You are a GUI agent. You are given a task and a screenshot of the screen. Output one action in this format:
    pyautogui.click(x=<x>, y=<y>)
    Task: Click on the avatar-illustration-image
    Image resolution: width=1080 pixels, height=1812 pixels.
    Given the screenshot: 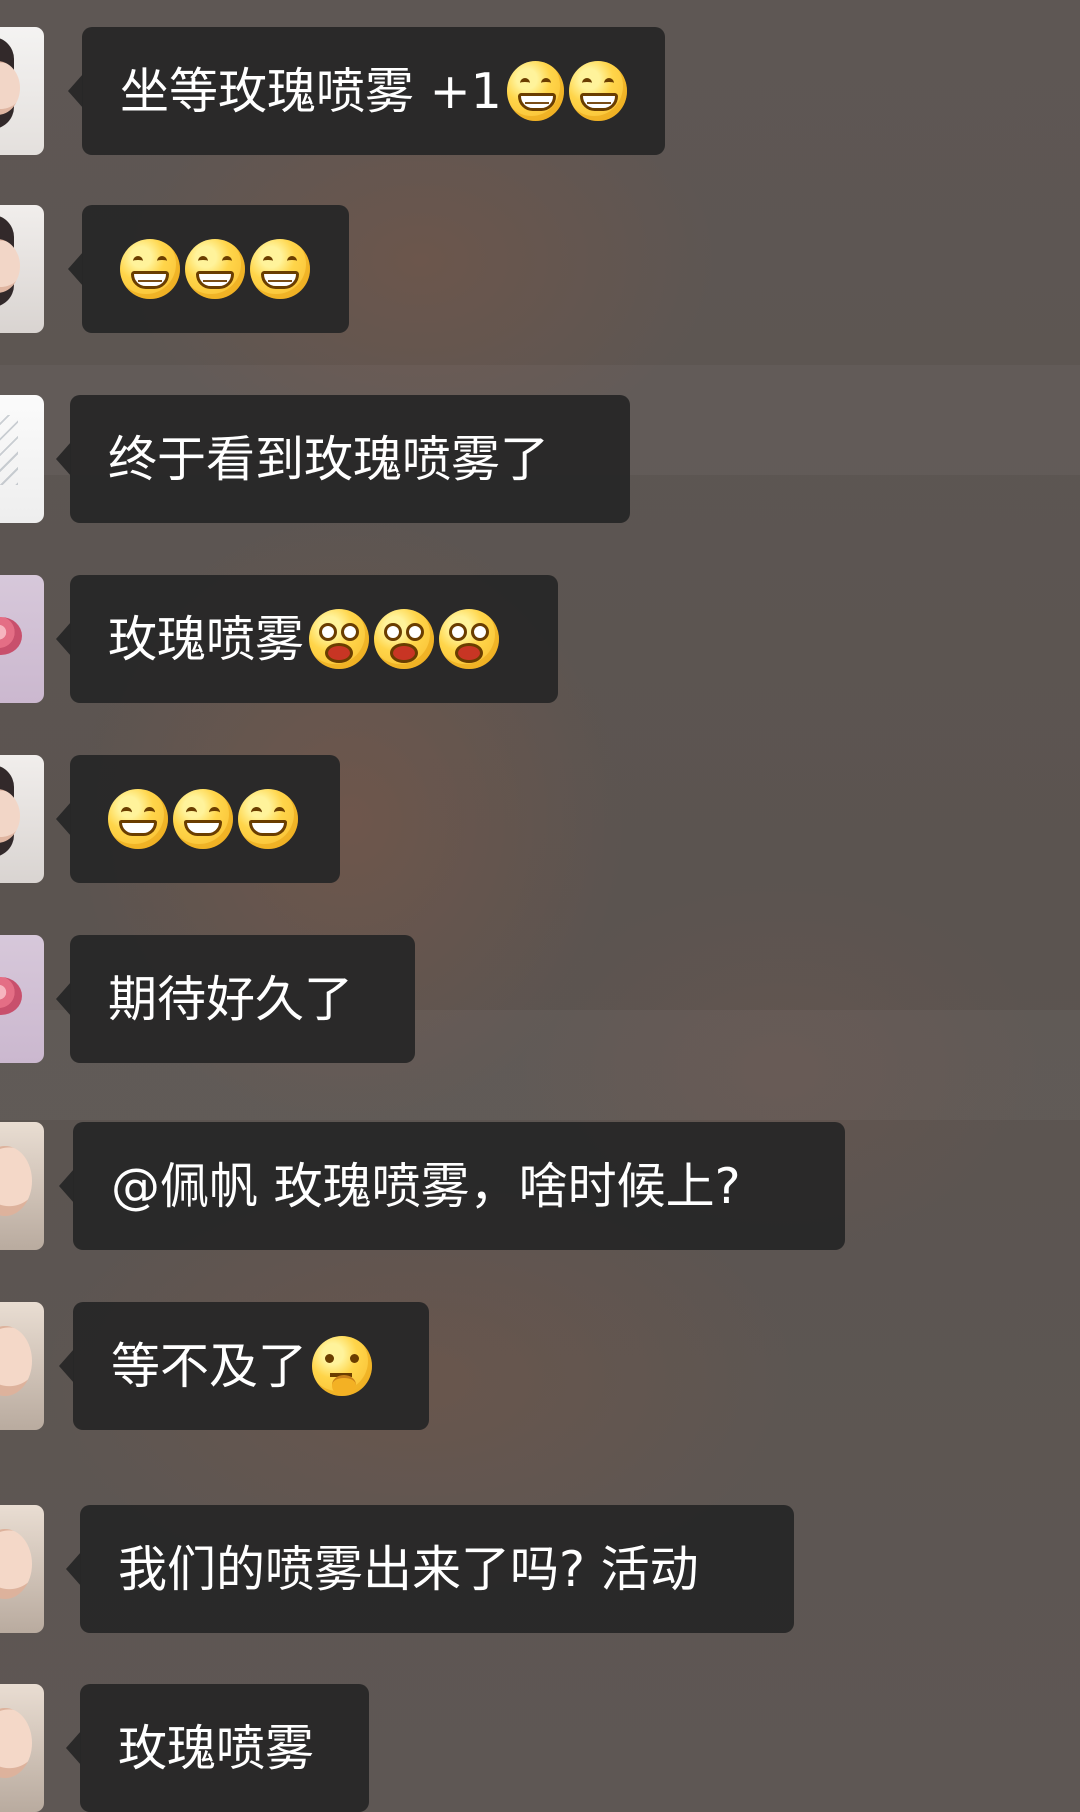 What is the action you would take?
    pyautogui.click(x=9, y=450)
    